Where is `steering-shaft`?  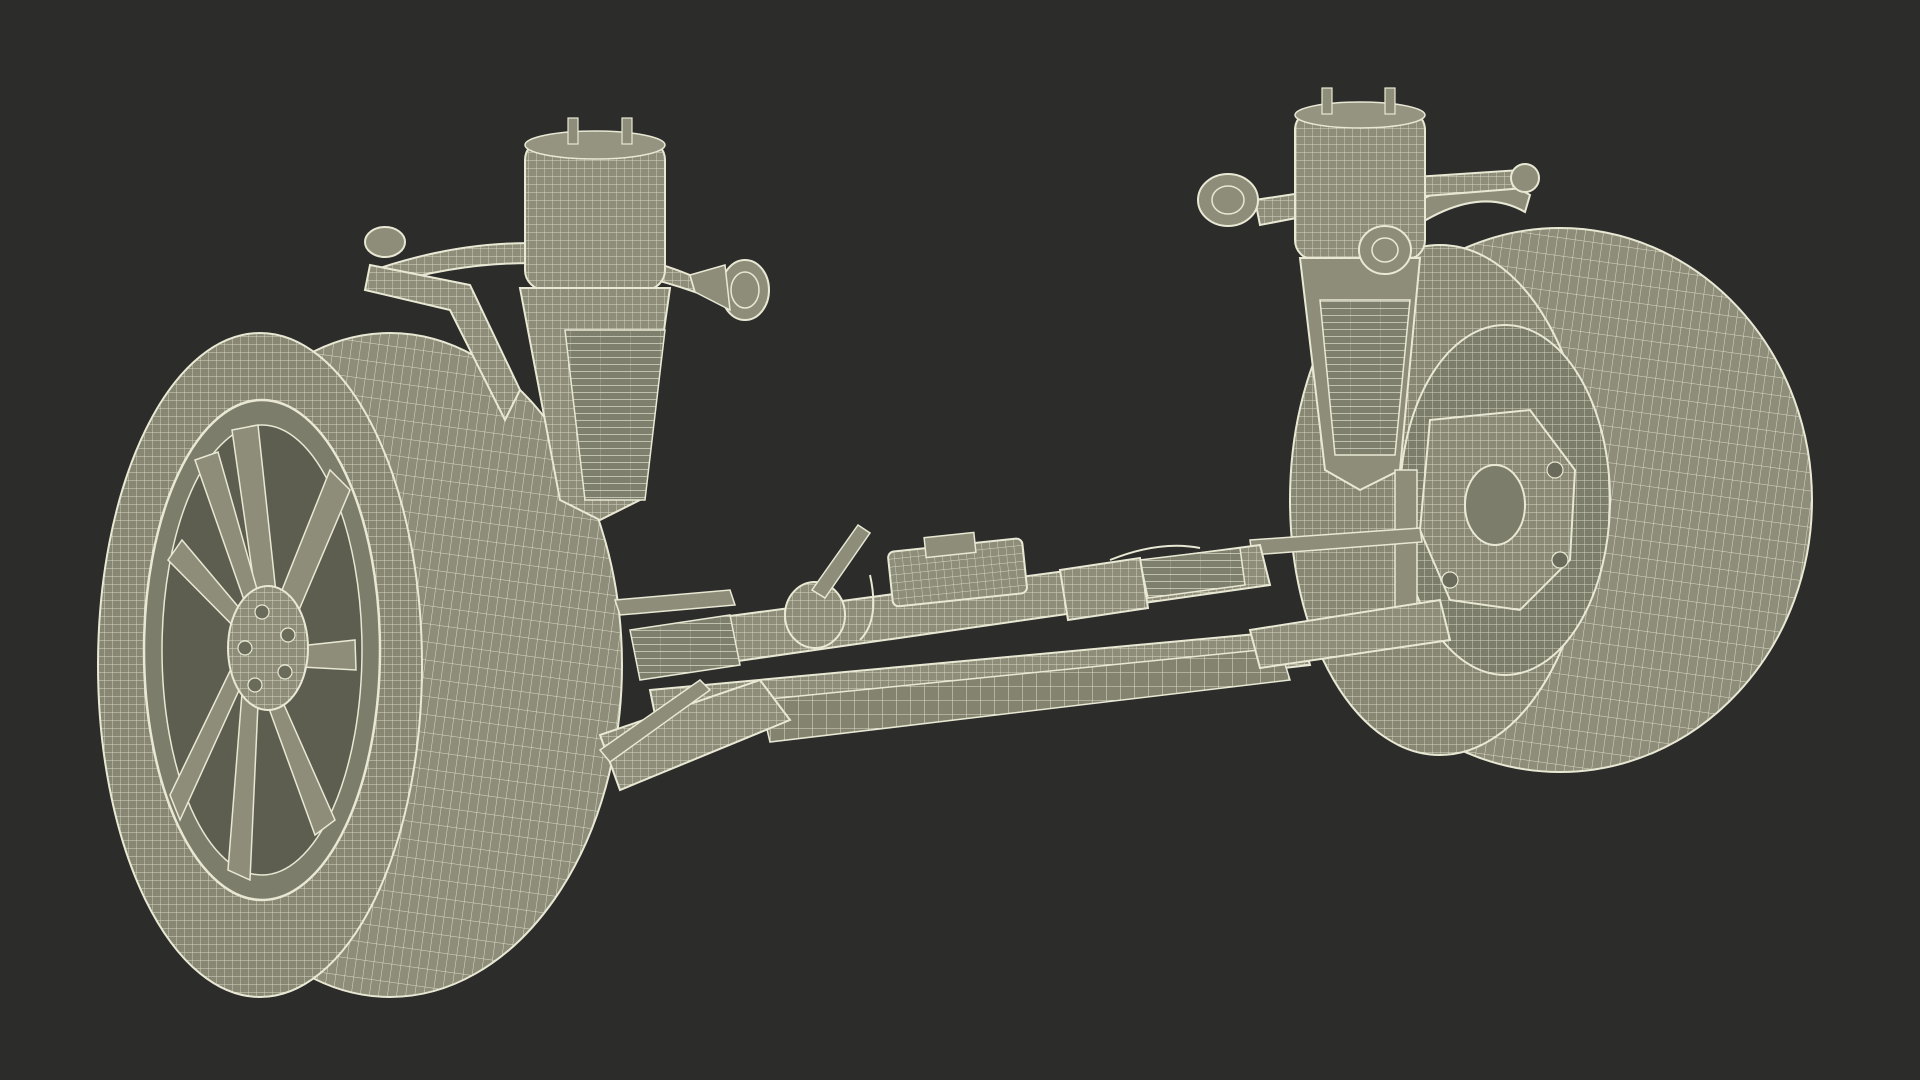
steering-shaft is located at coordinates (841, 561).